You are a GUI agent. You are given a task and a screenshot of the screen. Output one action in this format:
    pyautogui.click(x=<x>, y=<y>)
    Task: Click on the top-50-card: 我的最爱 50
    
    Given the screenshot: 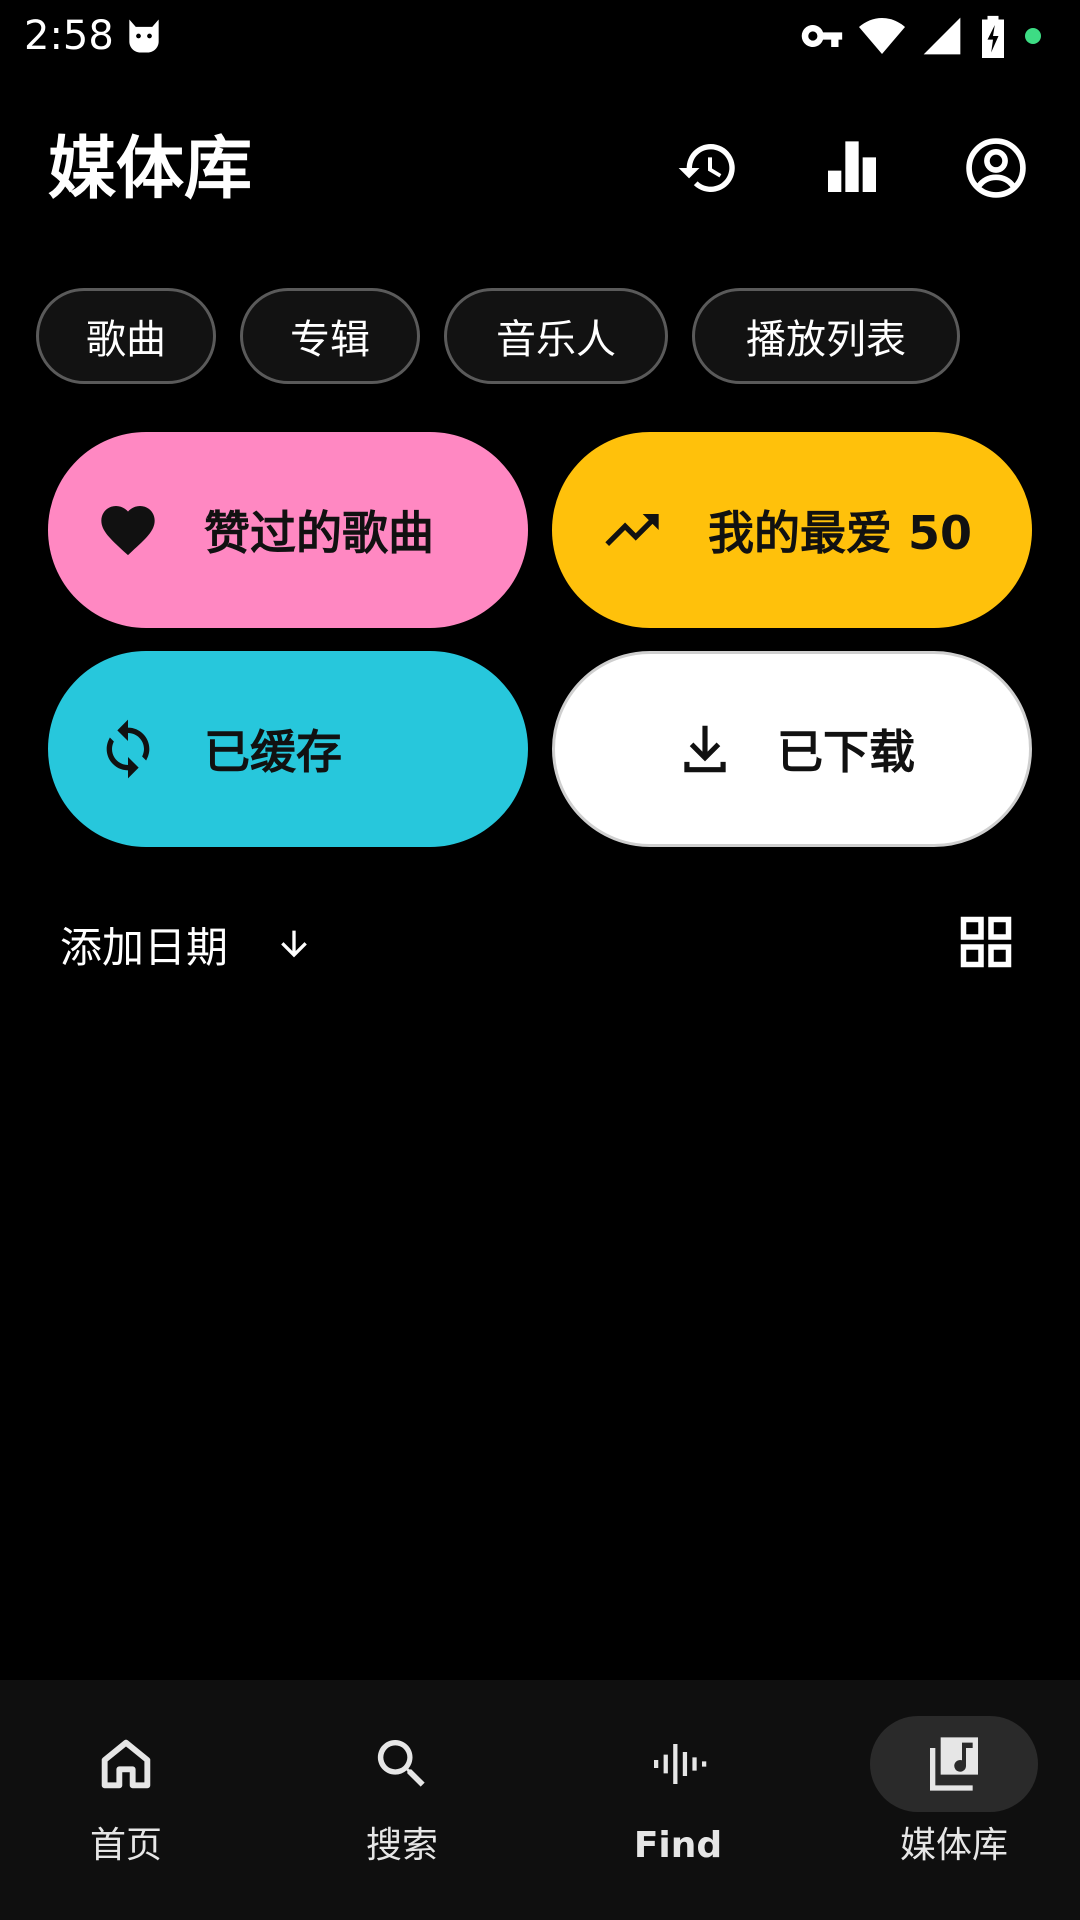 What is the action you would take?
    pyautogui.click(x=792, y=530)
    